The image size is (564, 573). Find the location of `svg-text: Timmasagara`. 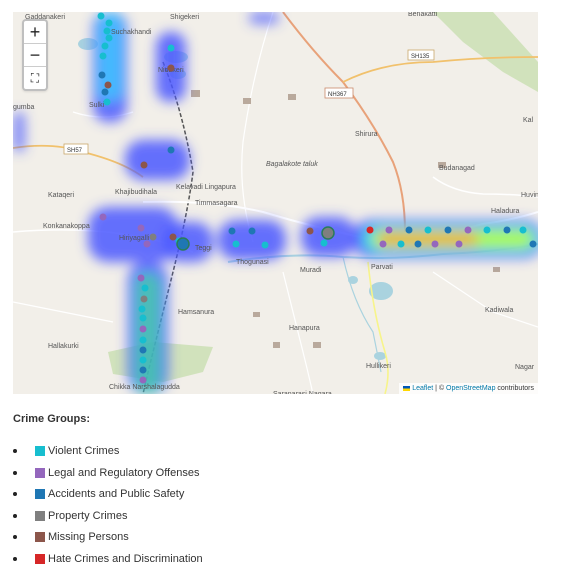

svg-text: Timmasagara is located at coordinates (216, 203).